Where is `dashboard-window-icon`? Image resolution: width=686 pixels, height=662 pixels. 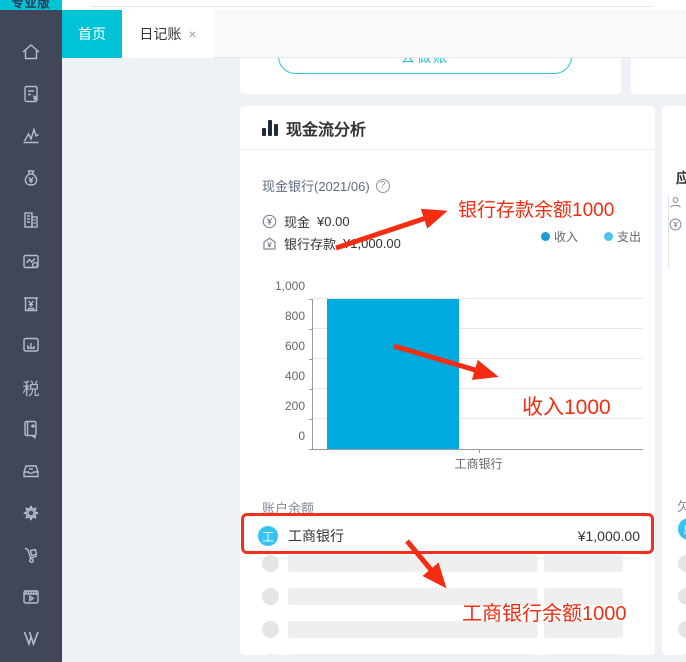 dashboard-window-icon is located at coordinates (31, 347).